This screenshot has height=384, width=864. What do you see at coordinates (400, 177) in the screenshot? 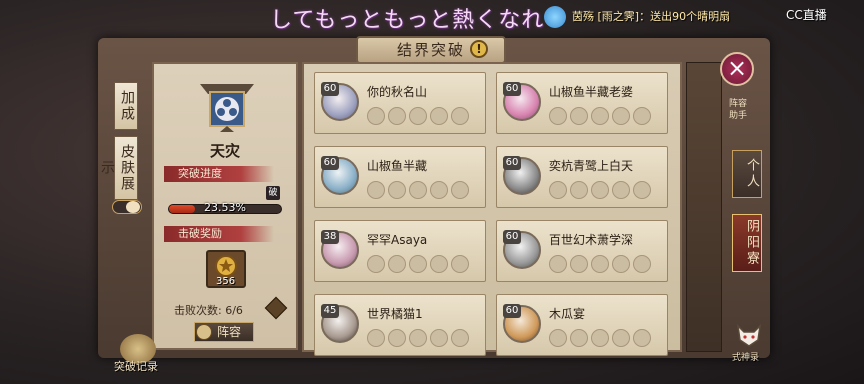
I see `opponent-card: 60 山椒鱼半藏` at bounding box center [400, 177].